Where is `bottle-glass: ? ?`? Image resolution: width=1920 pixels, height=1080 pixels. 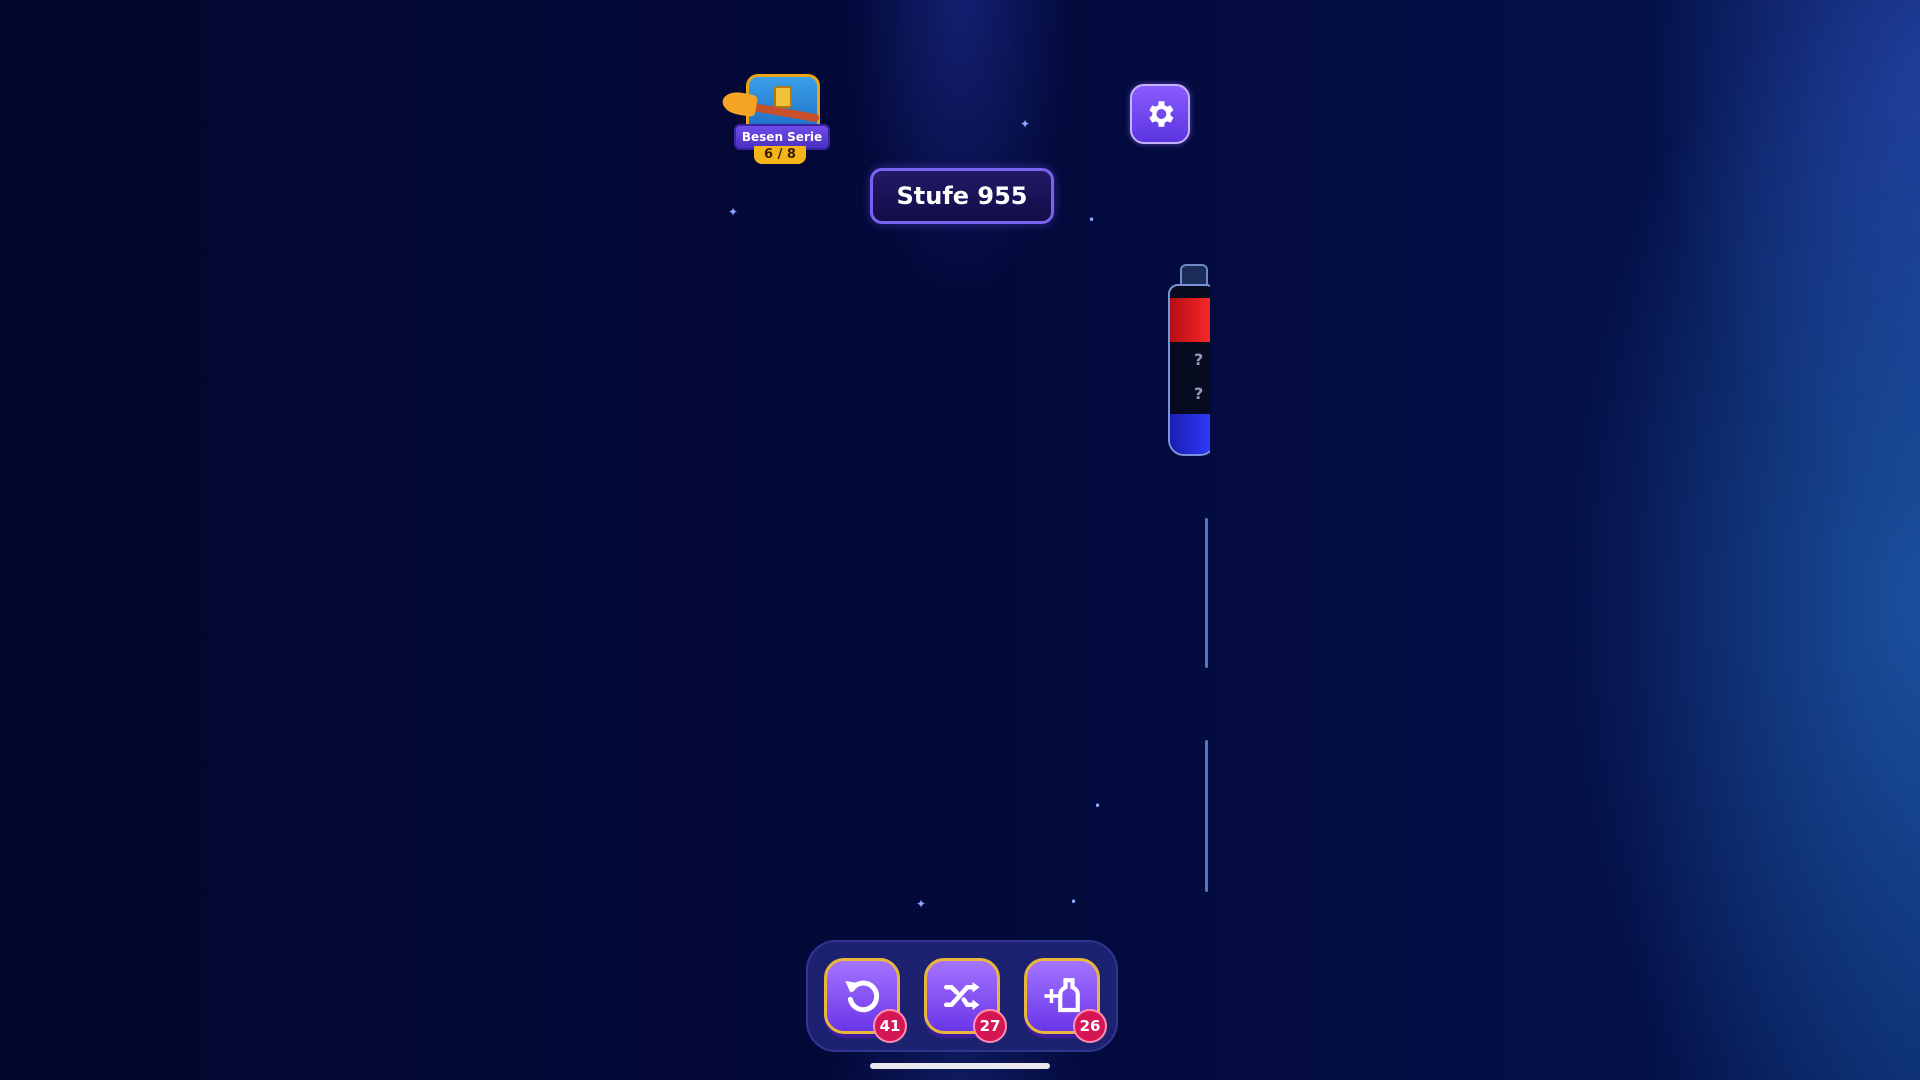 bottle-glass: ? ? is located at coordinates (1189, 370).